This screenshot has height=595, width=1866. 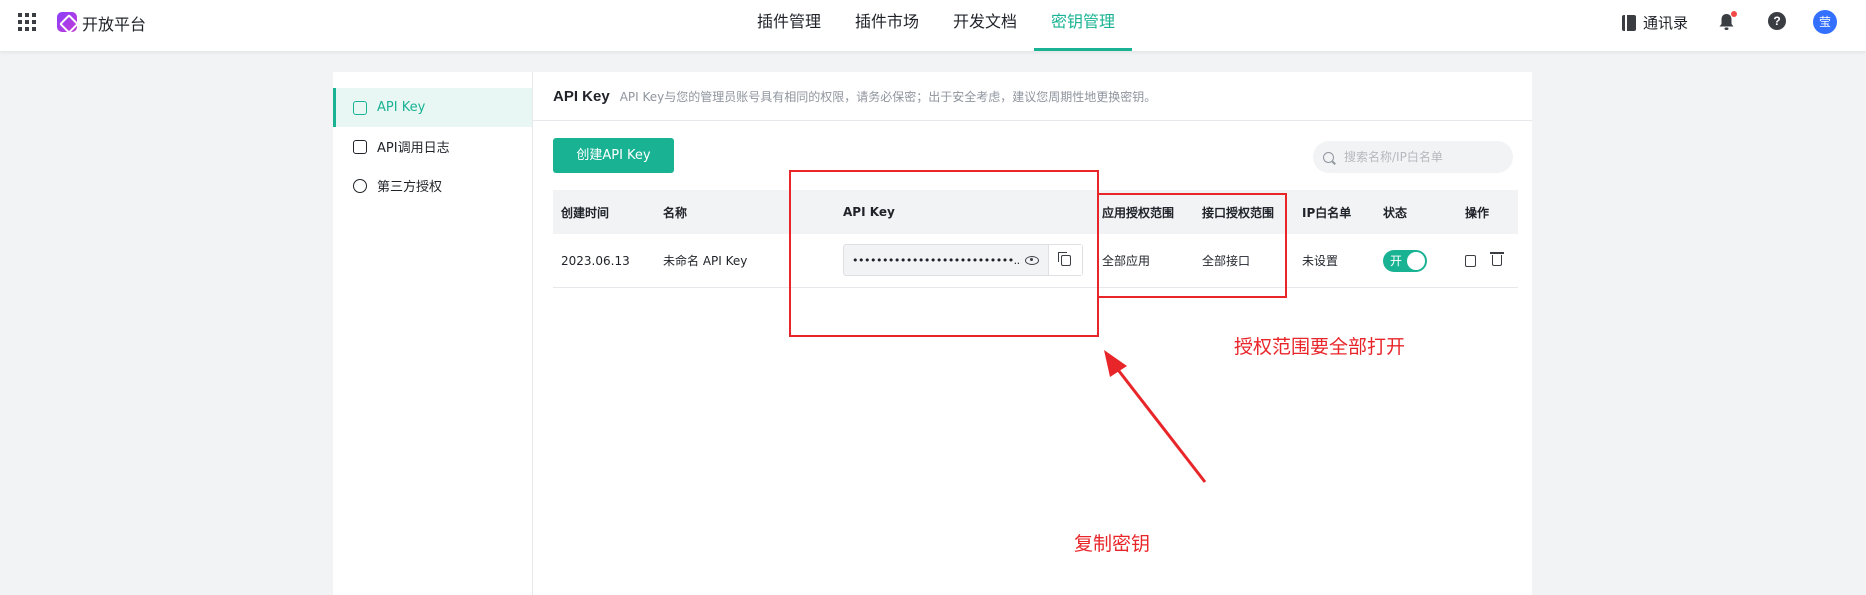 What do you see at coordinates (1666, 23) in the screenshot?
I see `contacts-label: 通讯录` at bounding box center [1666, 23].